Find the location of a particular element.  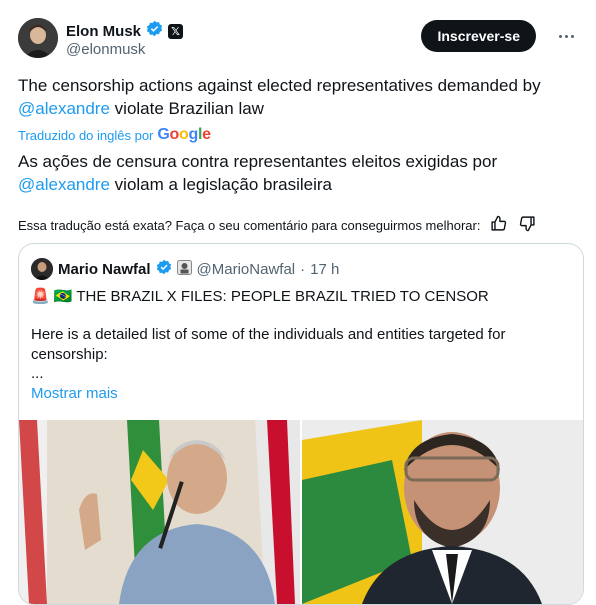

author-name: Elon Musk is located at coordinates (103, 31).